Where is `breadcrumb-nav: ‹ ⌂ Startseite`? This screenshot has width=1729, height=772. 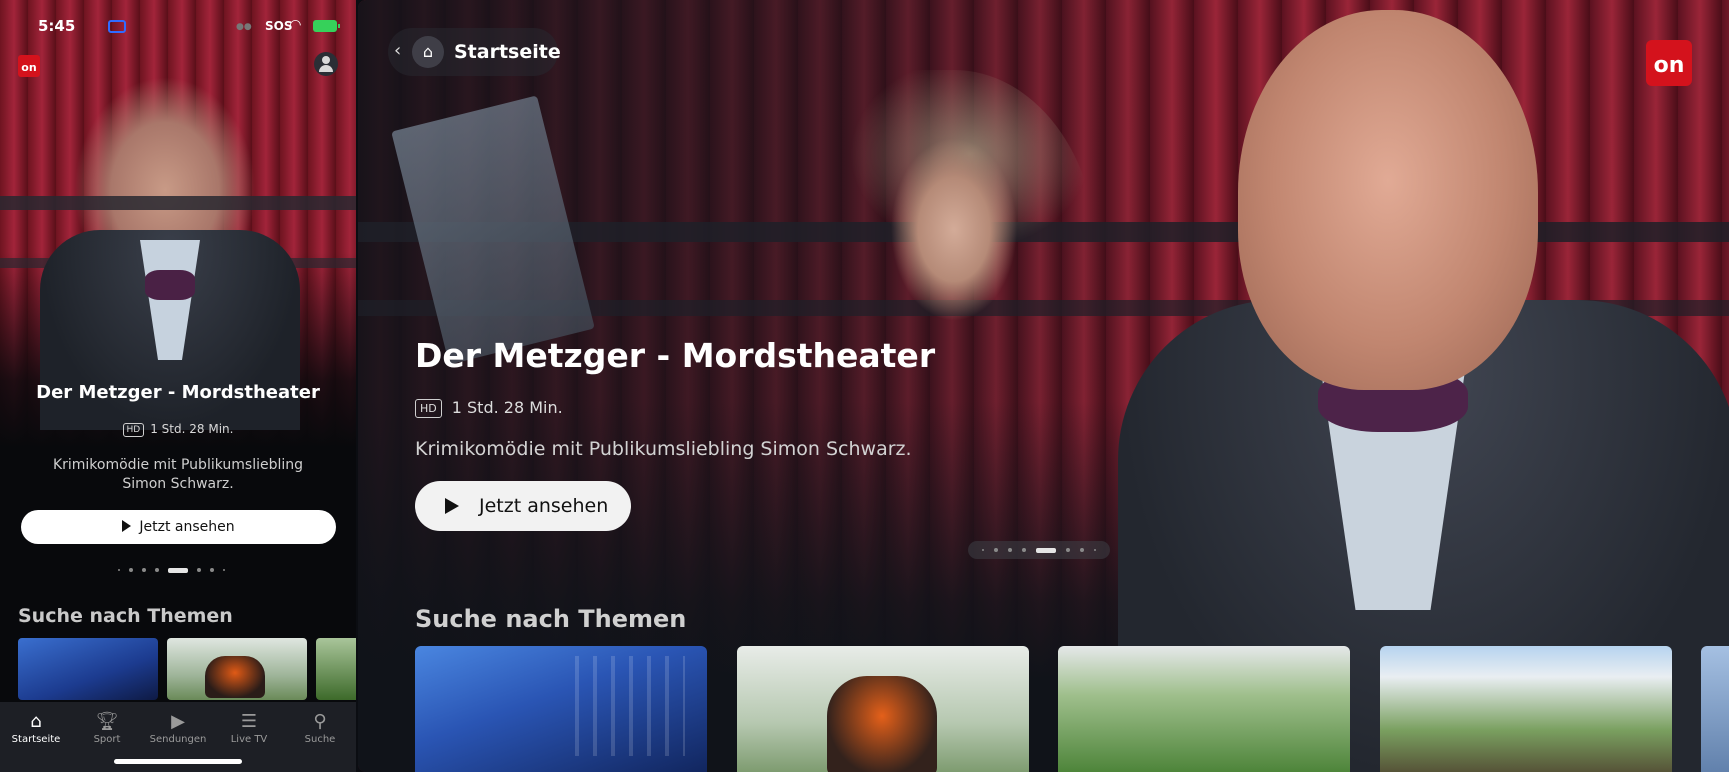
breadcrumb-nav: ‹ ⌂ Startseite is located at coordinates (474, 52).